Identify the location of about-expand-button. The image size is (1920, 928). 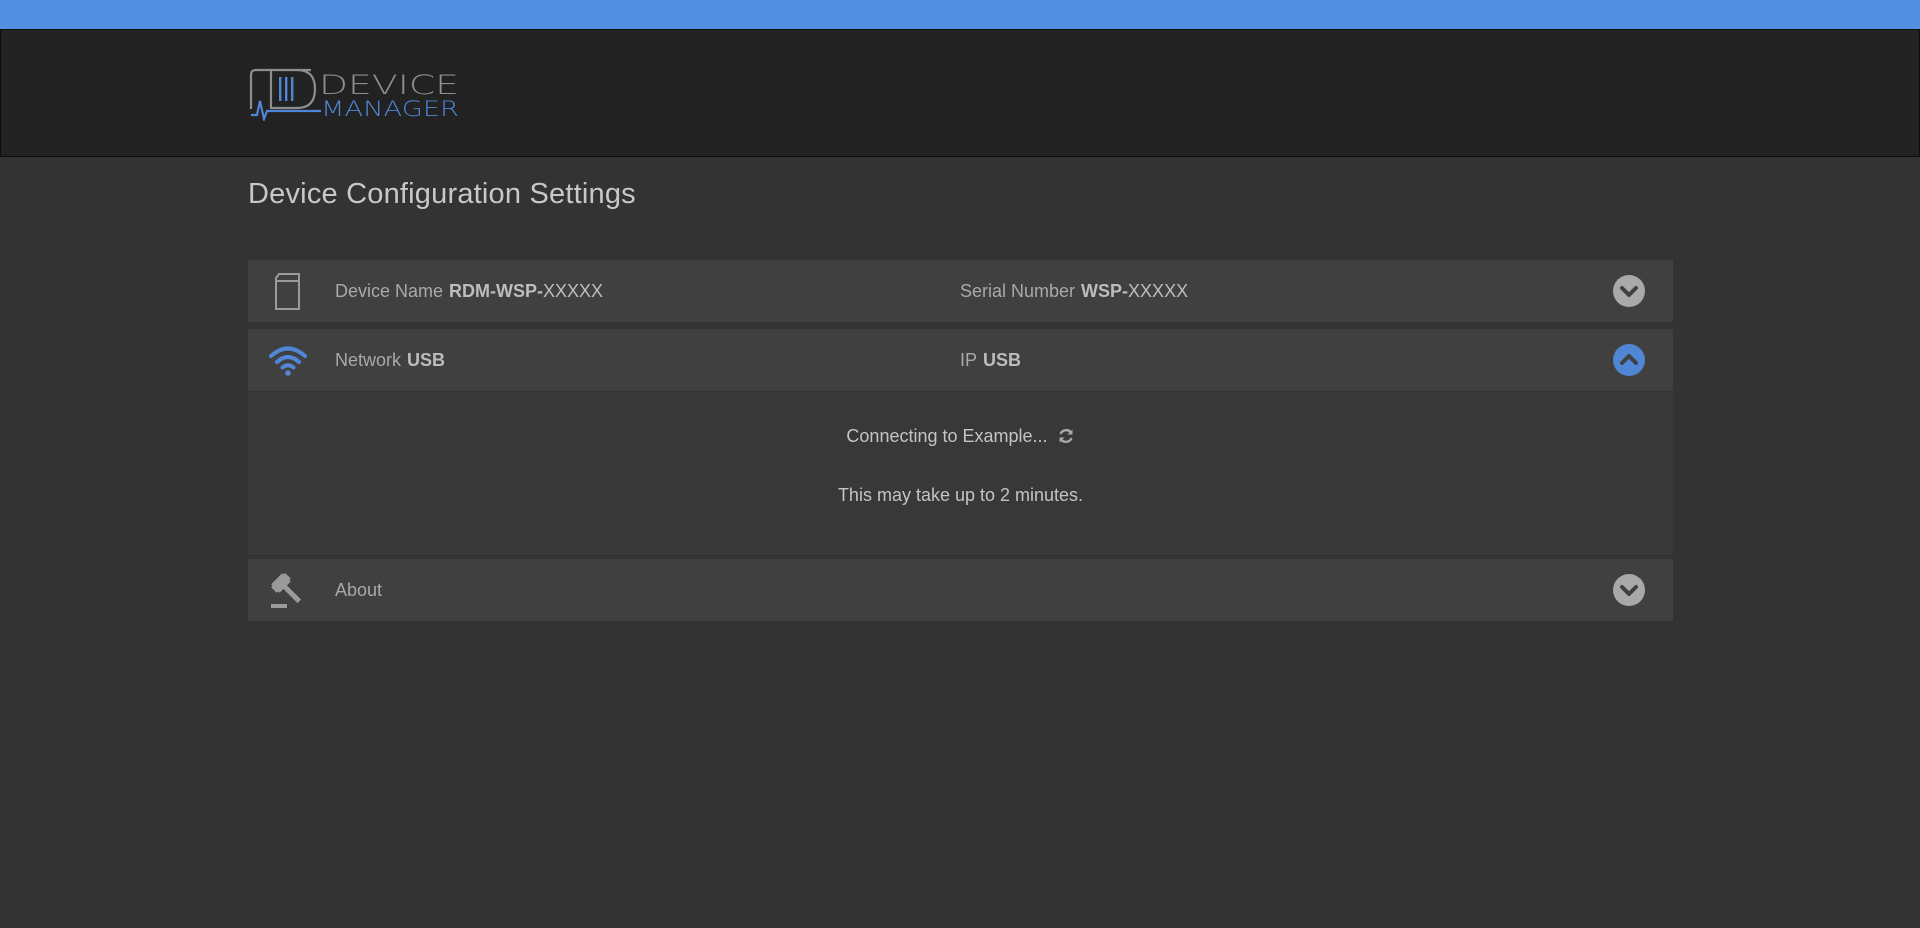
(1629, 590).